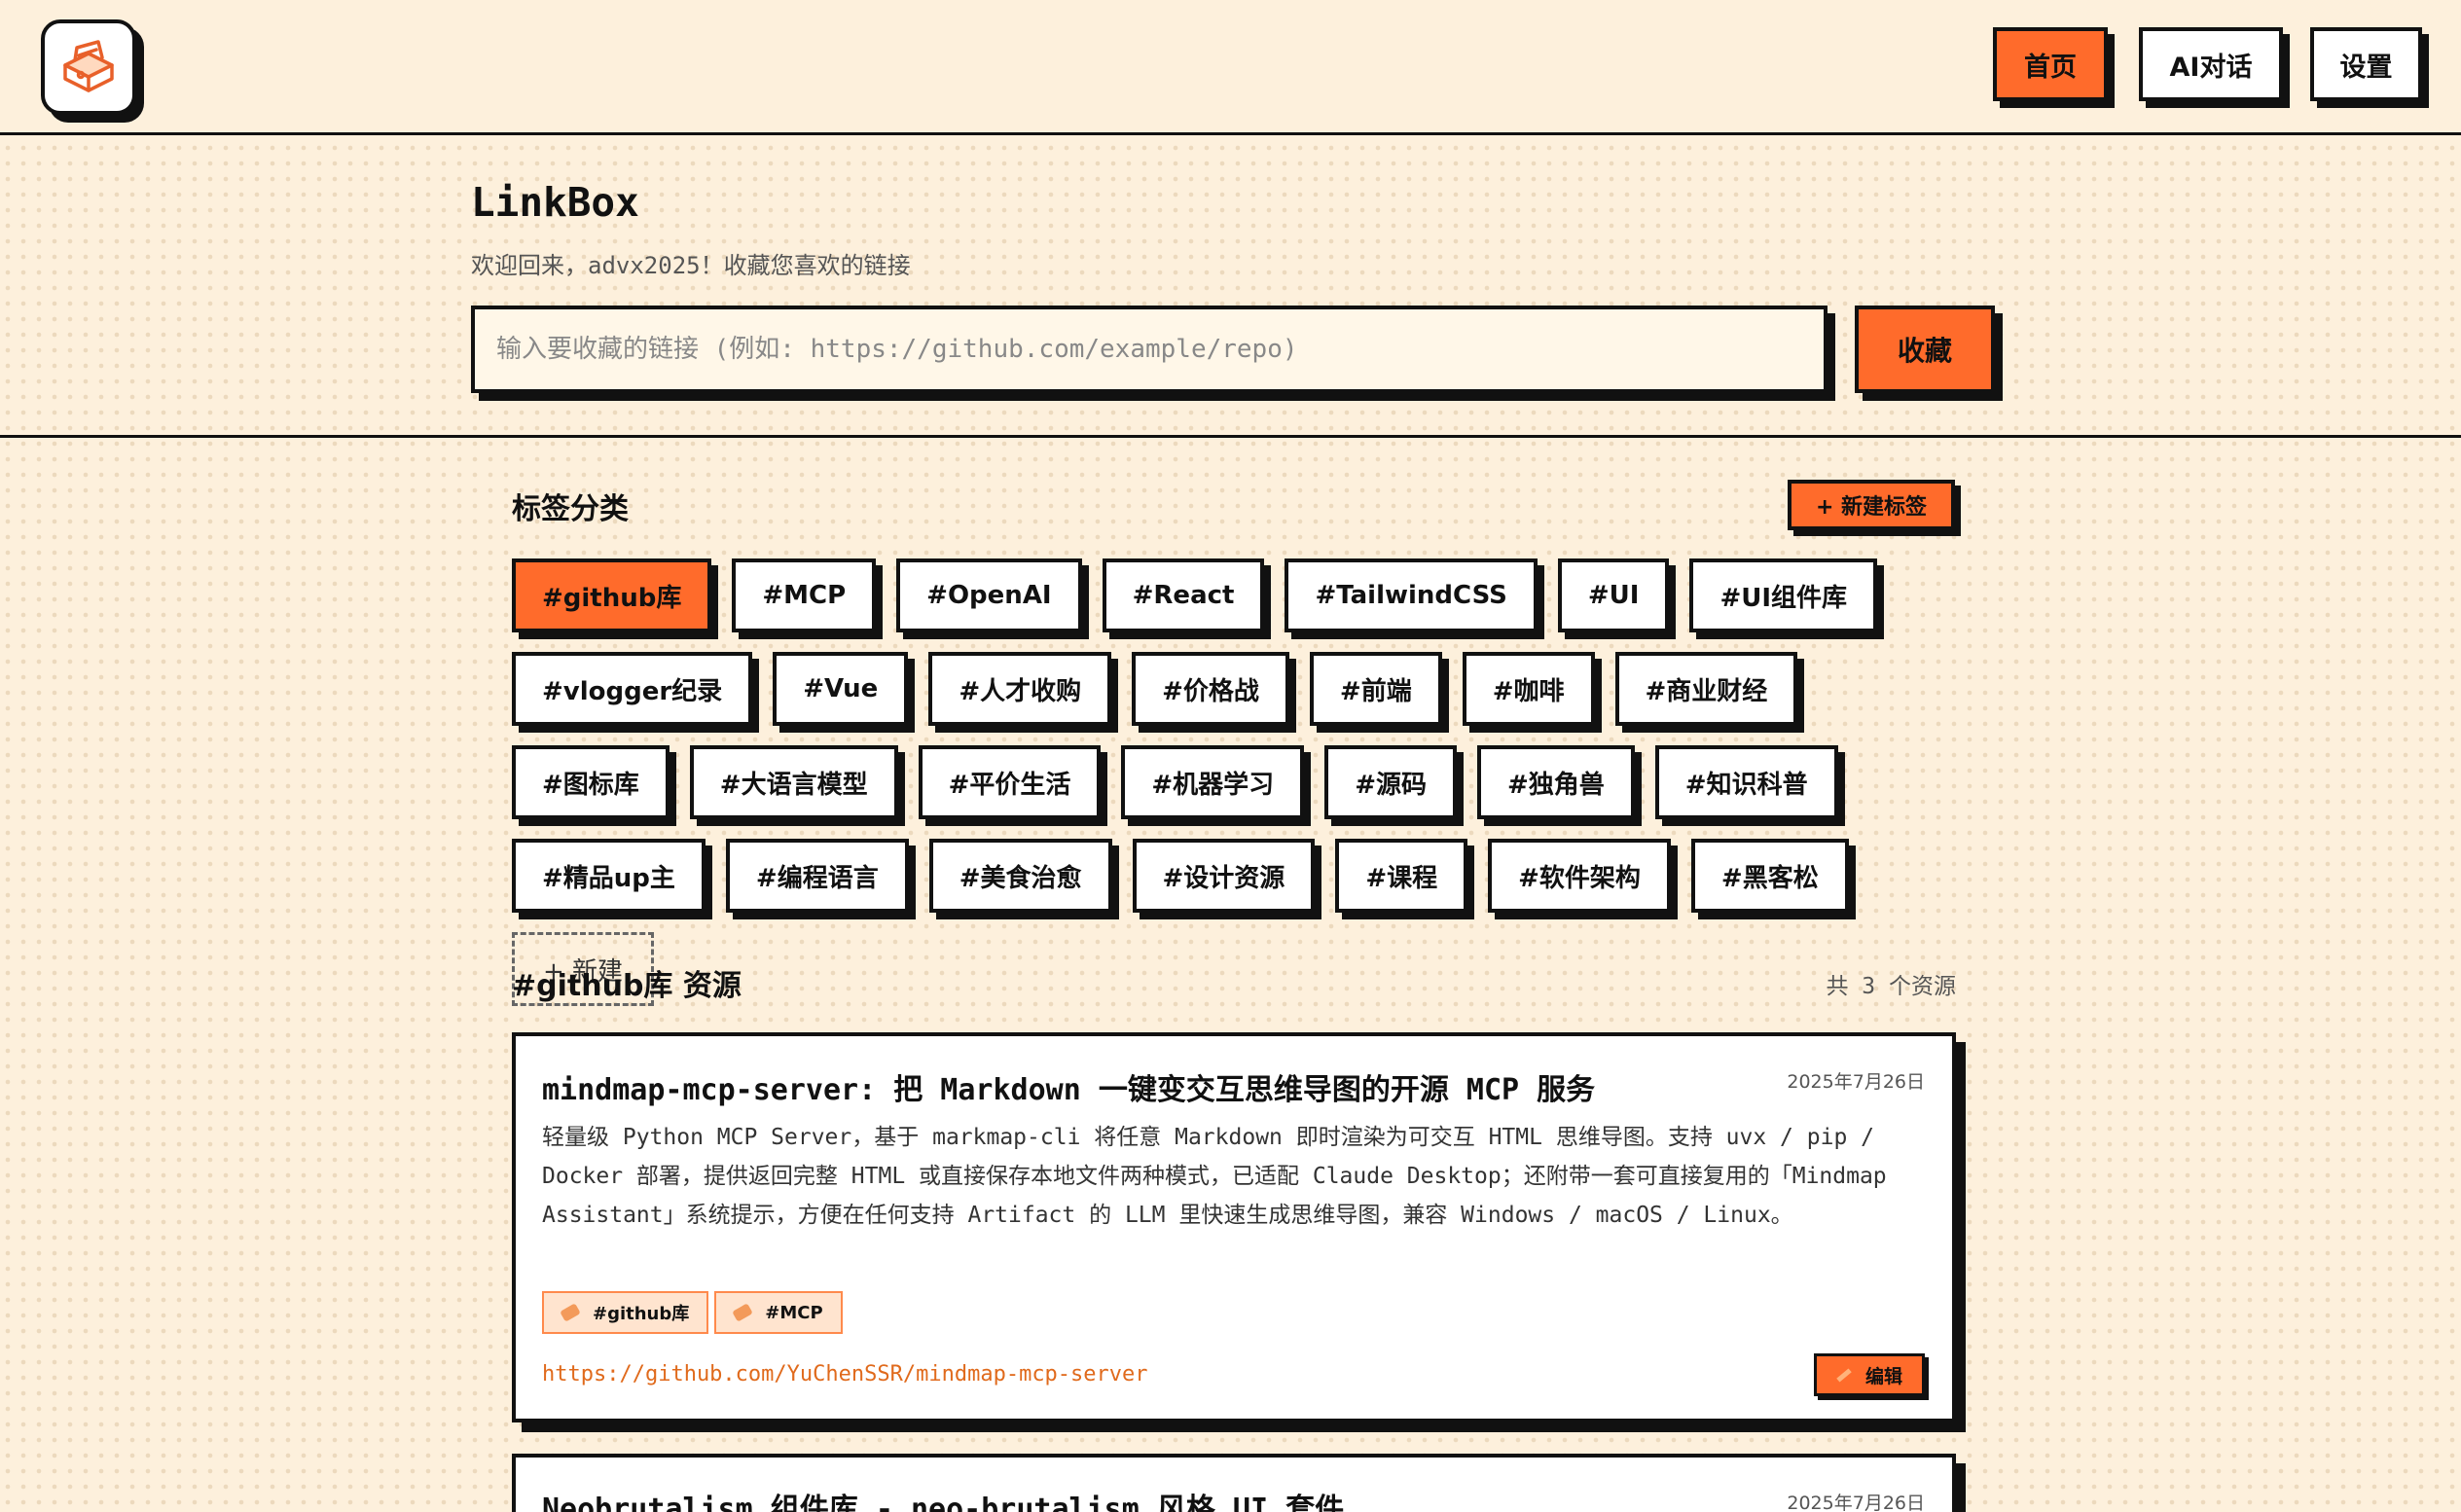 The image size is (2461, 1512). What do you see at coordinates (2211, 64) in the screenshot?
I see `nav-ai-chat-button: AI对话` at bounding box center [2211, 64].